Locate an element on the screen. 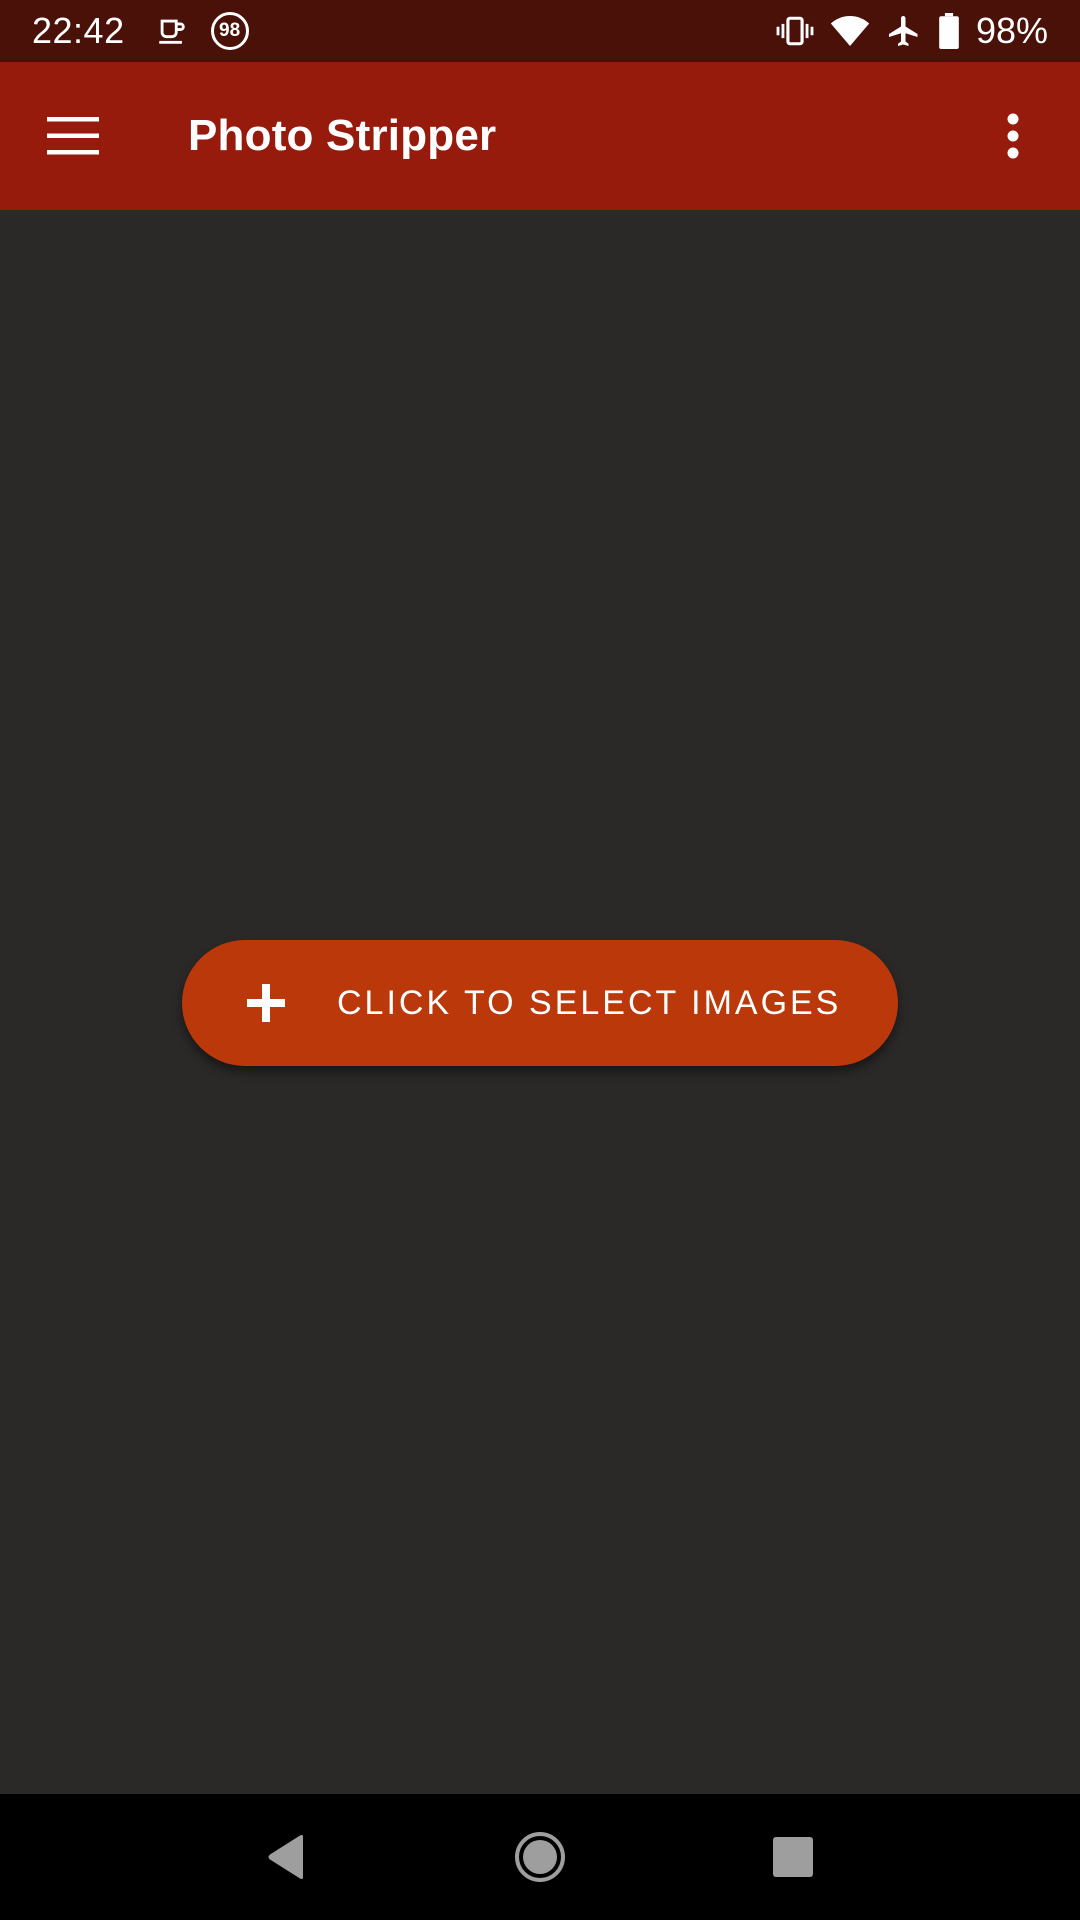 Image resolution: width=1080 pixels, height=1920 pixels. plus-icon is located at coordinates (266, 1003).